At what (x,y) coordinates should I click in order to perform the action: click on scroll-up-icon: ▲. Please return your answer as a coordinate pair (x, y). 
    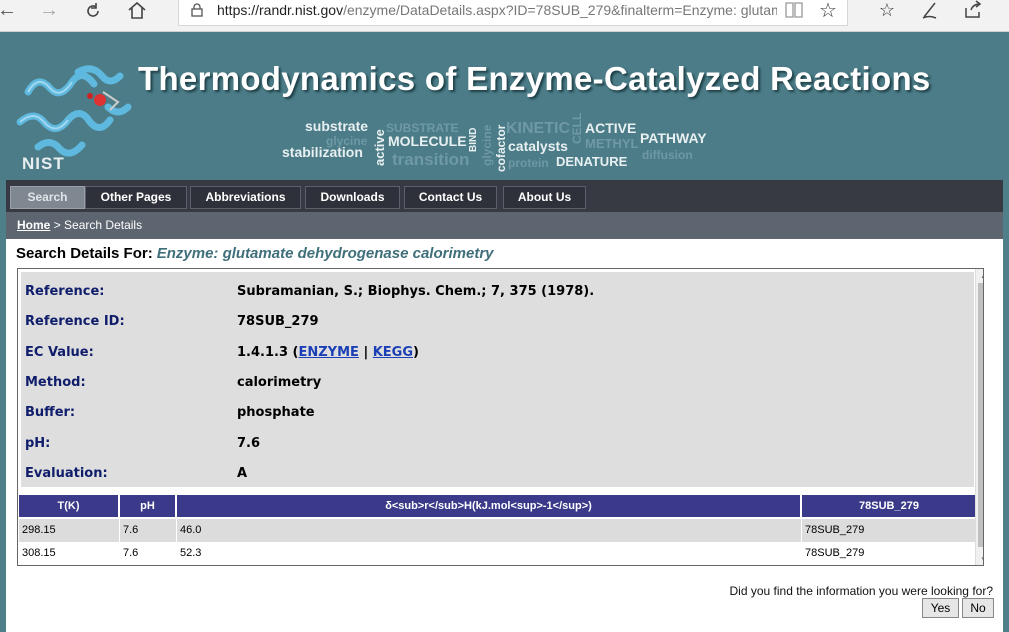
    Looking at the image, I should click on (979, 276).